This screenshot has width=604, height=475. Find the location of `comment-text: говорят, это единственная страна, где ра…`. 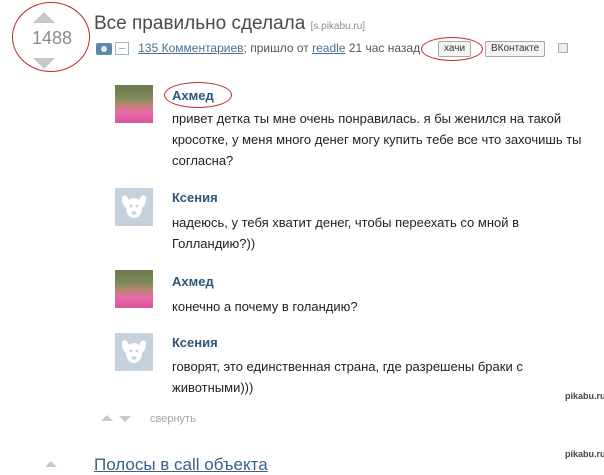

comment-text: говорят, это единственная страна, где ра… is located at coordinates (347, 377).